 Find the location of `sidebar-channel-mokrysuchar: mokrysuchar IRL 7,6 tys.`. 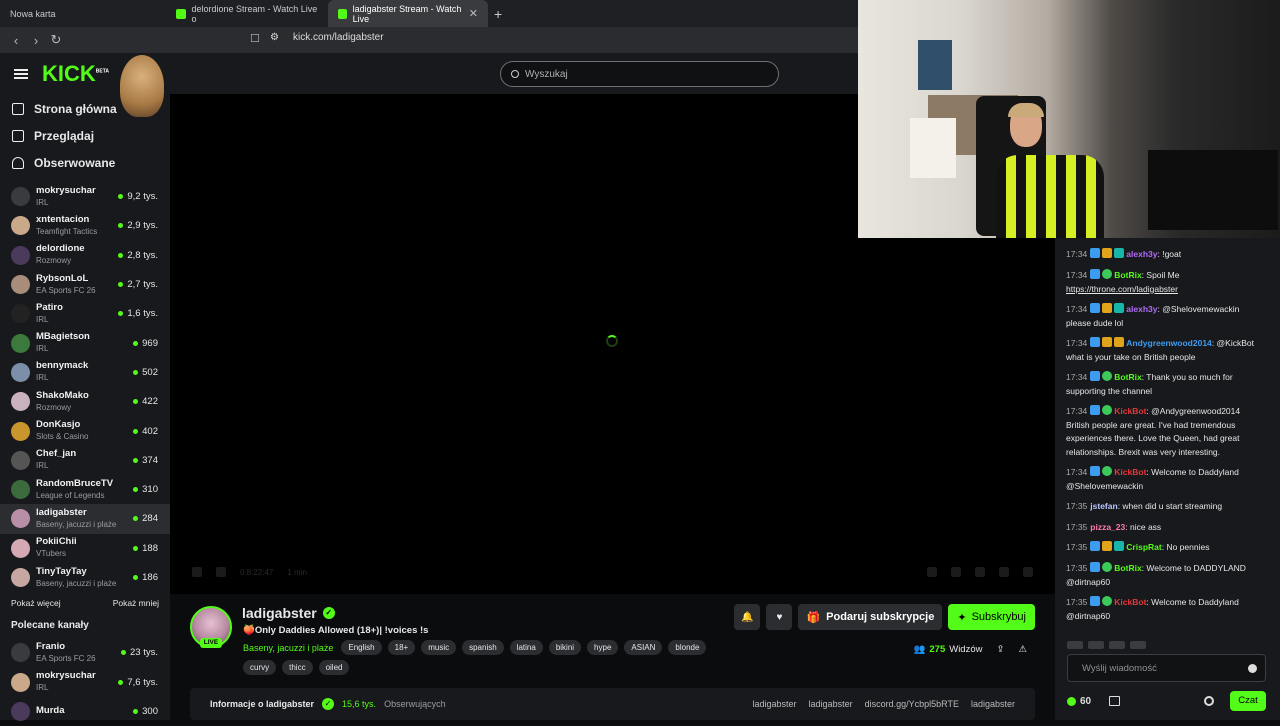

sidebar-channel-mokrysuchar: mokrysuchar IRL 7,6 tys. is located at coordinates (85, 681).